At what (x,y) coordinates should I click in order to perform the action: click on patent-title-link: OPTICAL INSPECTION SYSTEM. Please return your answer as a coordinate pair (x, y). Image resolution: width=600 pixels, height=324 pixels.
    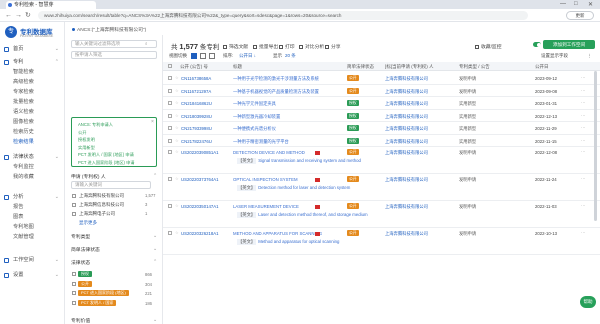
    Looking at the image, I should click on (265, 179).